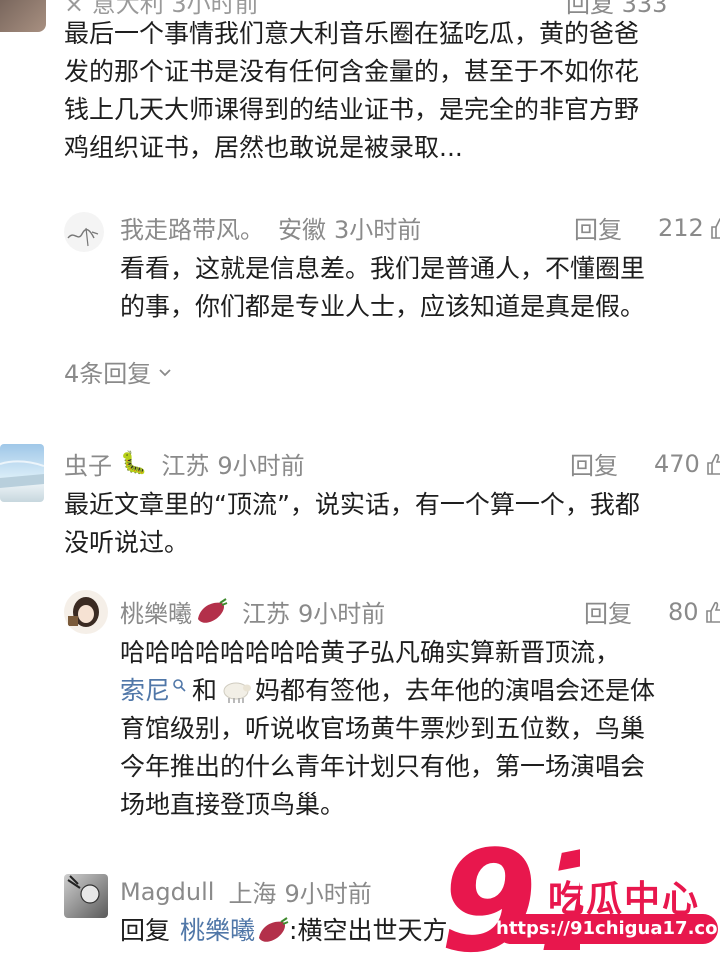  What do you see at coordinates (677, 463) in the screenshot?
I see `like-count: 470` at bounding box center [677, 463].